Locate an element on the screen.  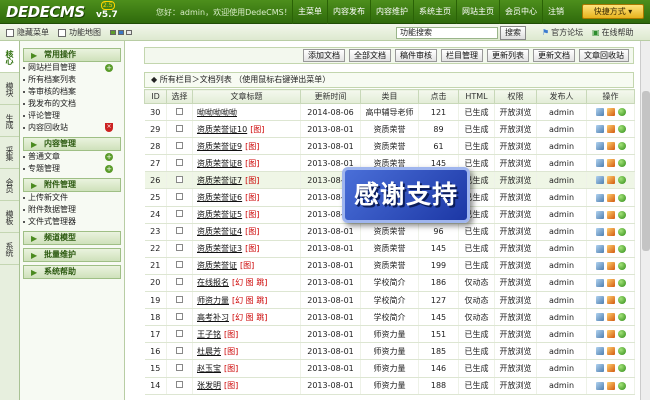
sidebar-item: 等审核的档案 is located at coordinates (72, 92).